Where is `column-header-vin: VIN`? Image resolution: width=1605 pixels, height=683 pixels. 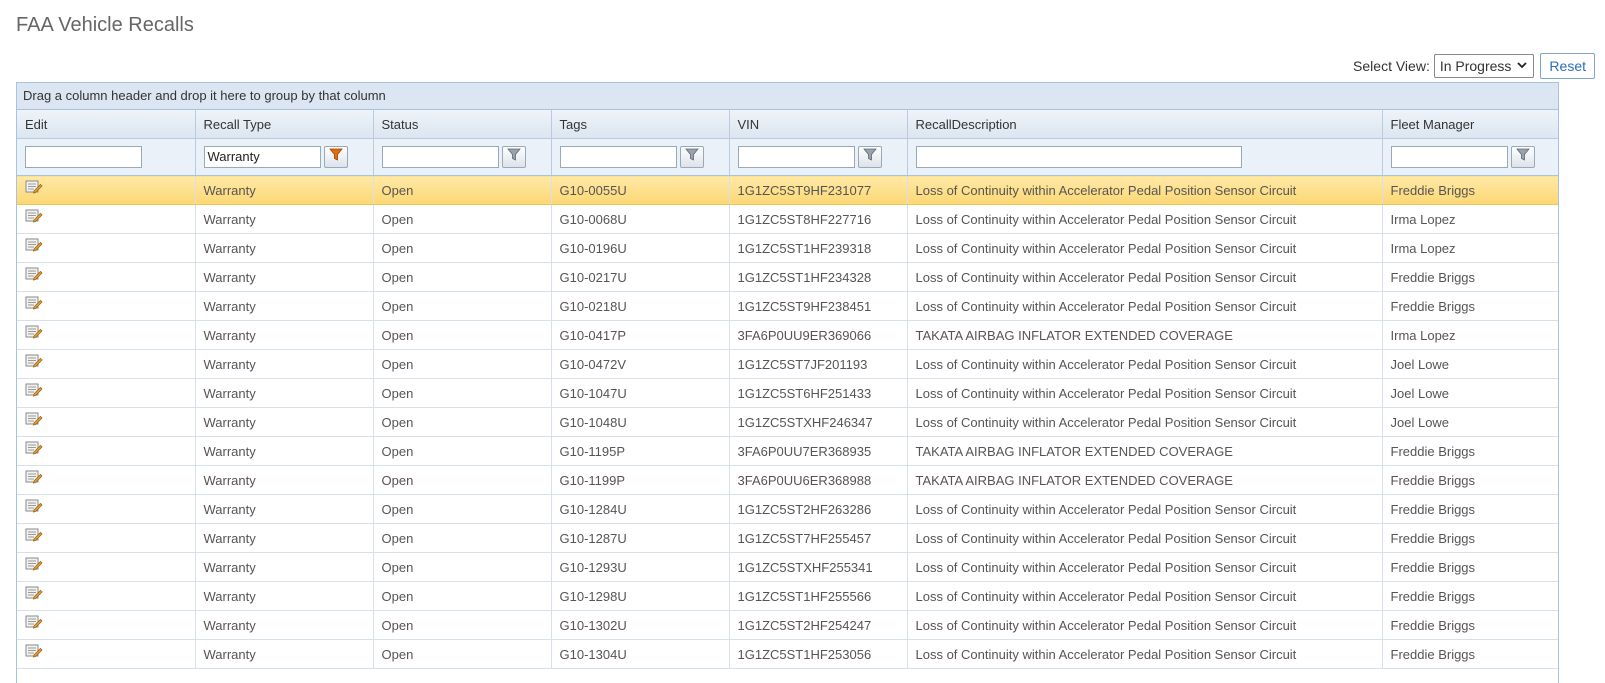 column-header-vin: VIN is located at coordinates (818, 124).